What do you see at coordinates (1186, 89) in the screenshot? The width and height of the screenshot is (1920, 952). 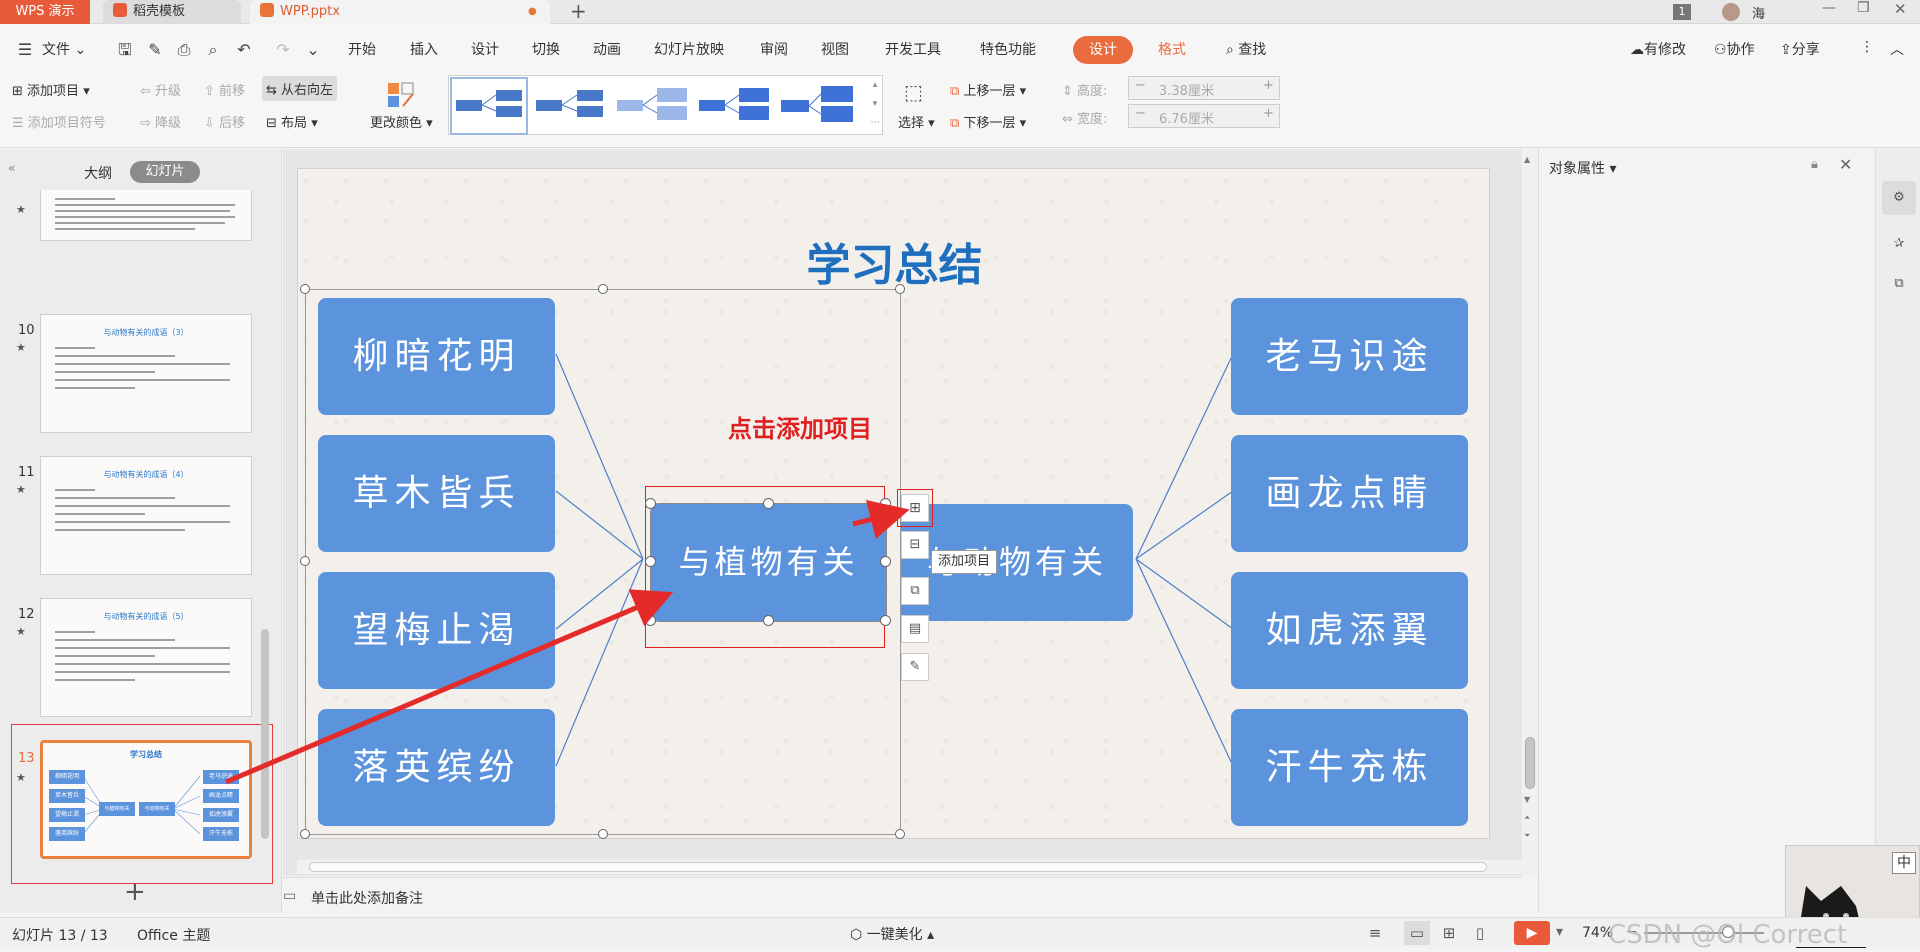 I see `height-value: 3.38厘米` at bounding box center [1186, 89].